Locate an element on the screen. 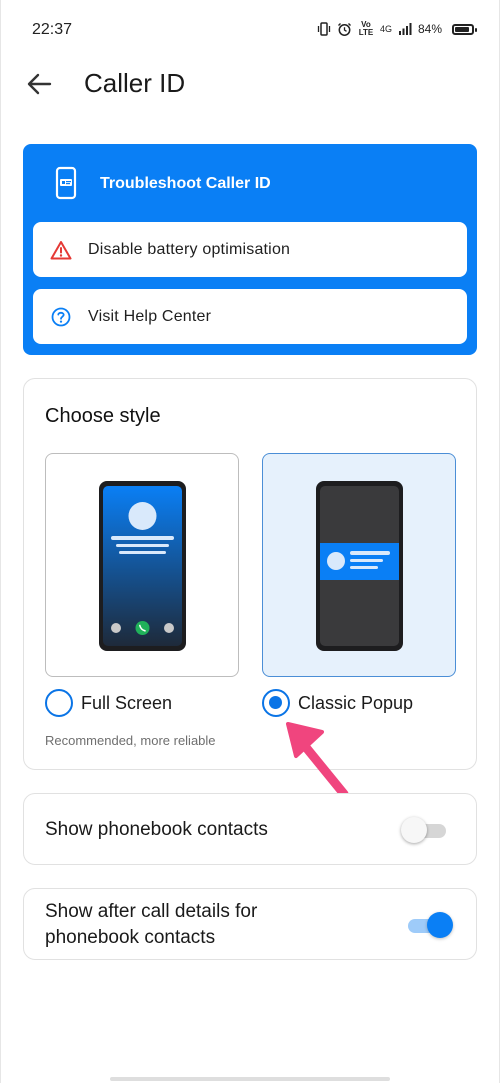  page-title: Caller ID is located at coordinates (135, 83).